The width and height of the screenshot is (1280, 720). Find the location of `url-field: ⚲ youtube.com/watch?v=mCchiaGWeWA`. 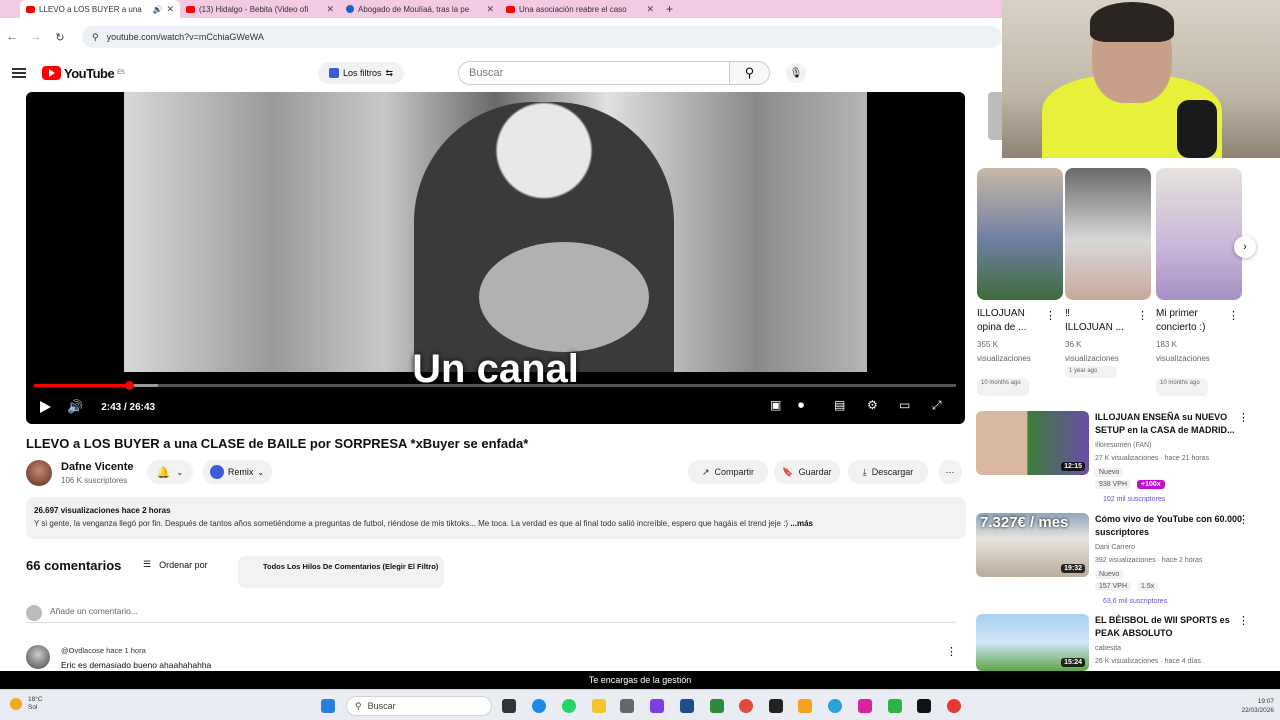

url-field: ⚲ youtube.com/watch?v=mCchiaGWeWA is located at coordinates (542, 37).